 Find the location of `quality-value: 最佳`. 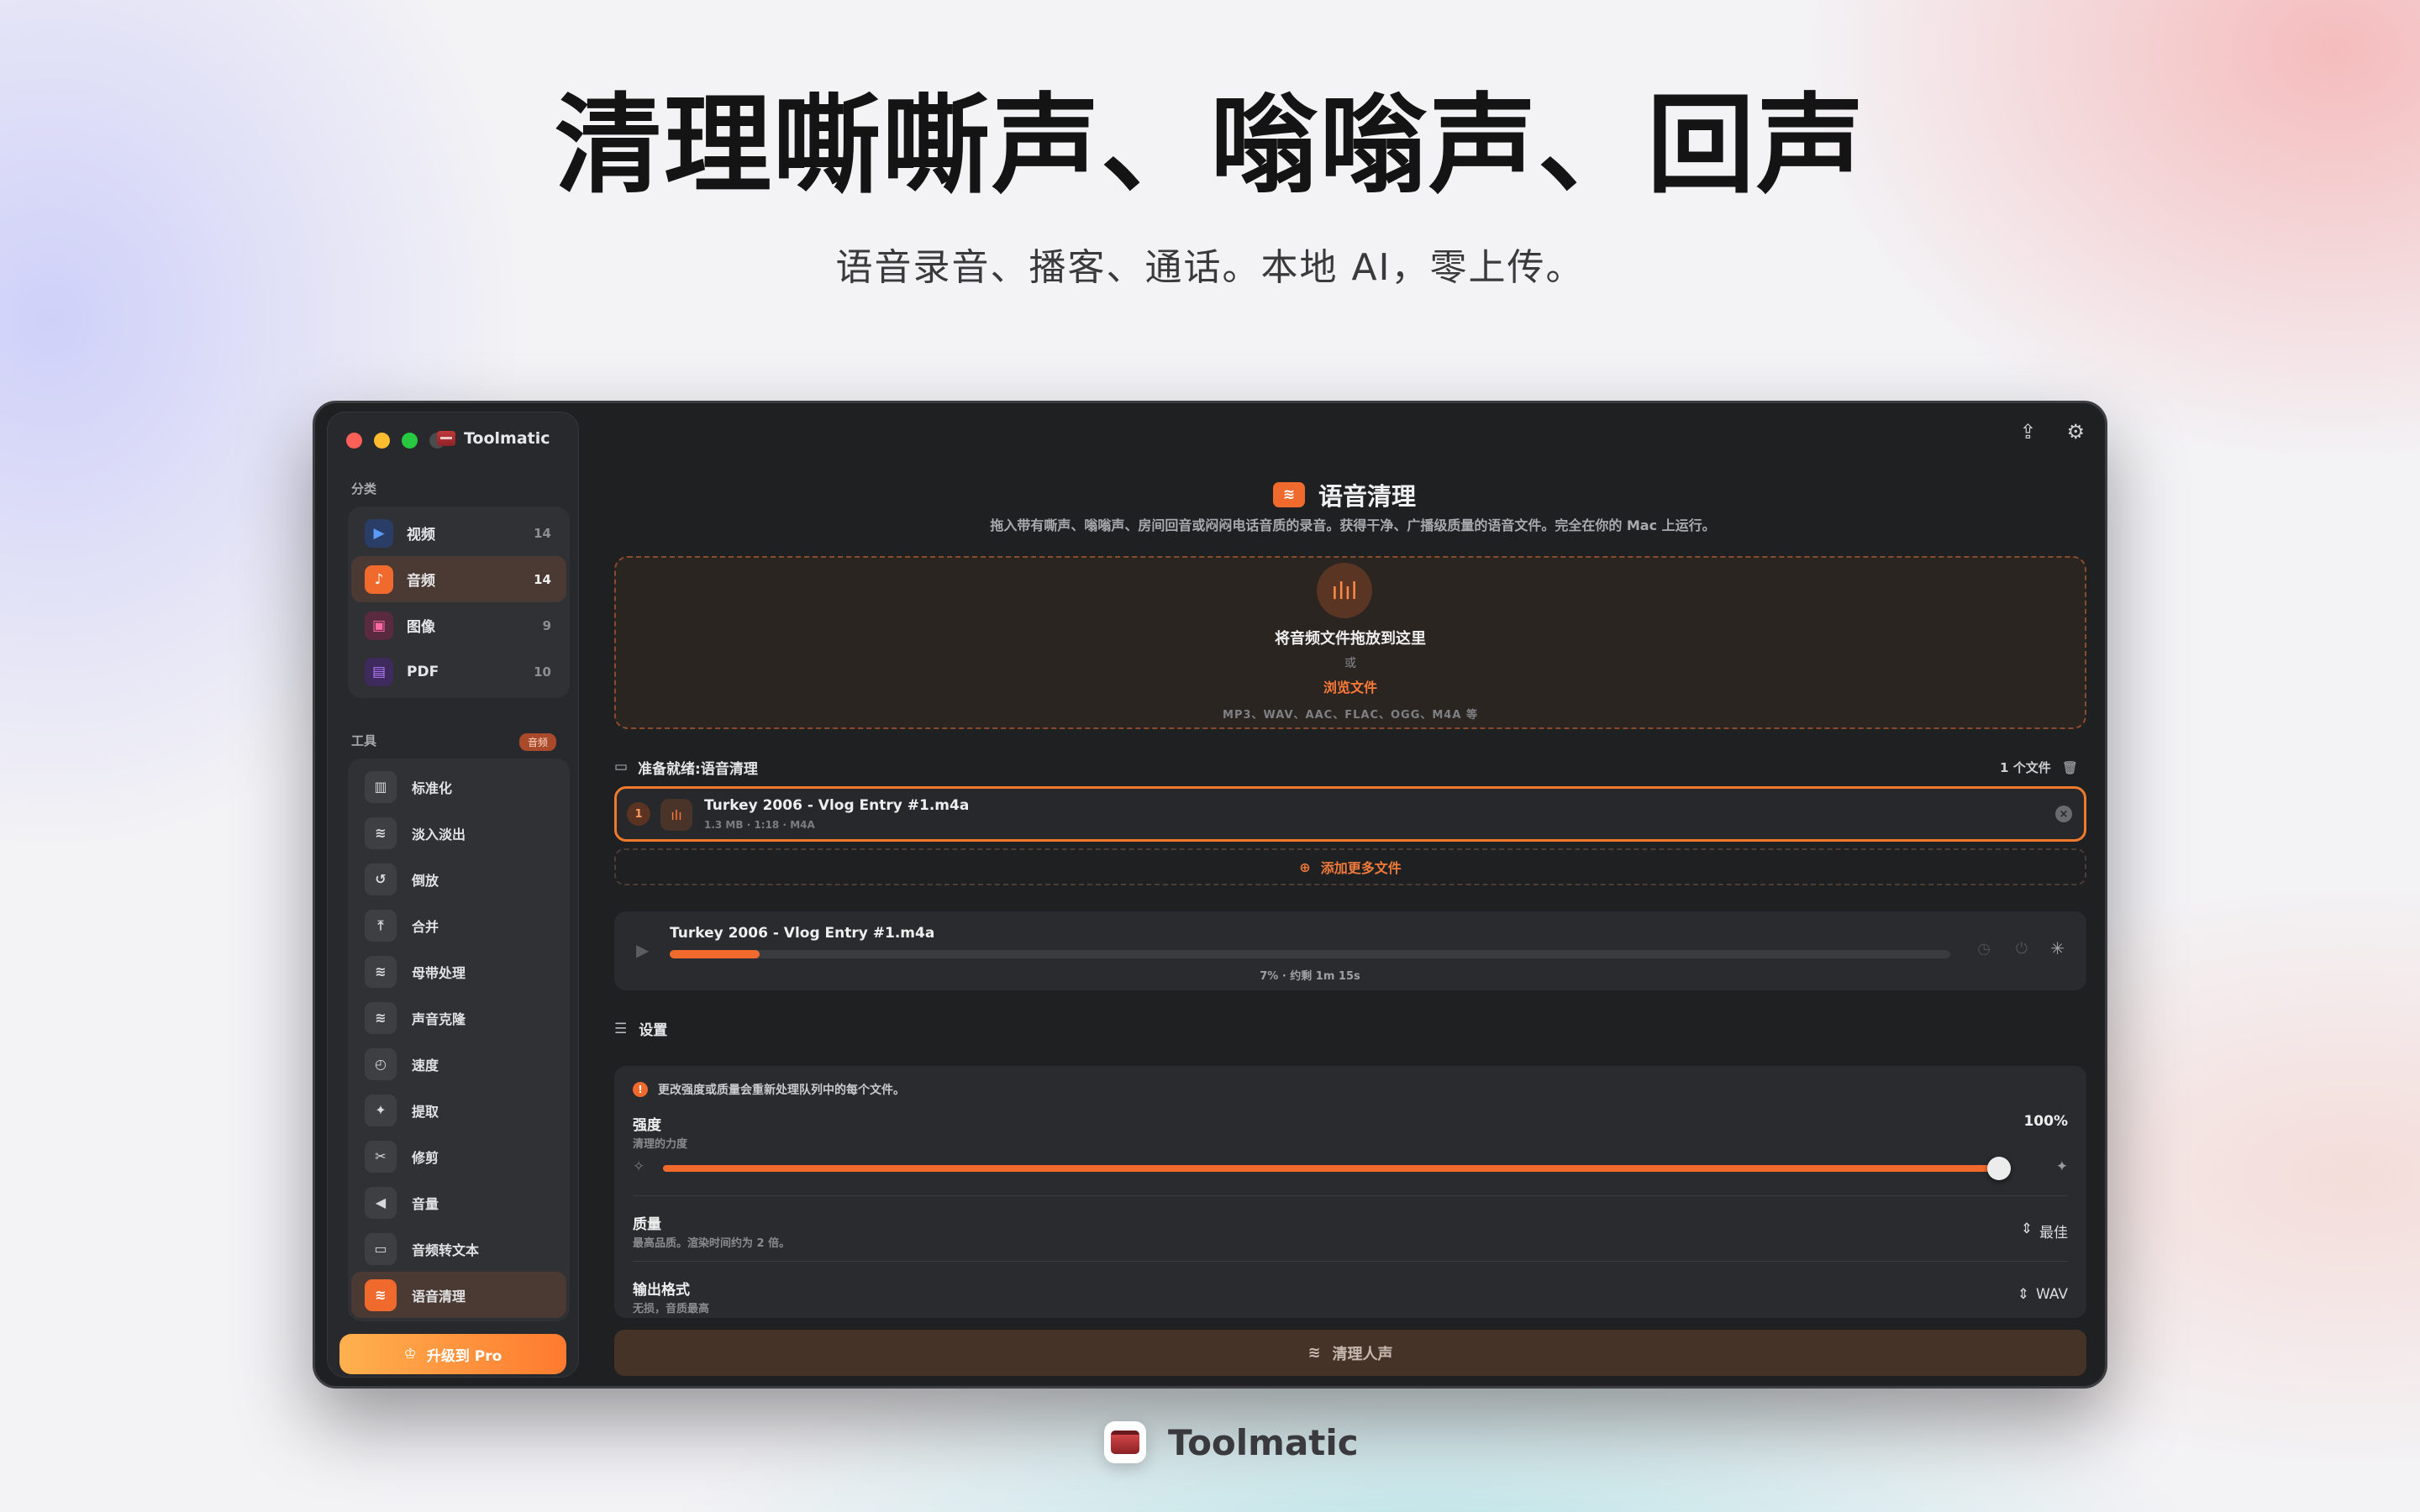

quality-value: 最佳 is located at coordinates (2053, 1233).